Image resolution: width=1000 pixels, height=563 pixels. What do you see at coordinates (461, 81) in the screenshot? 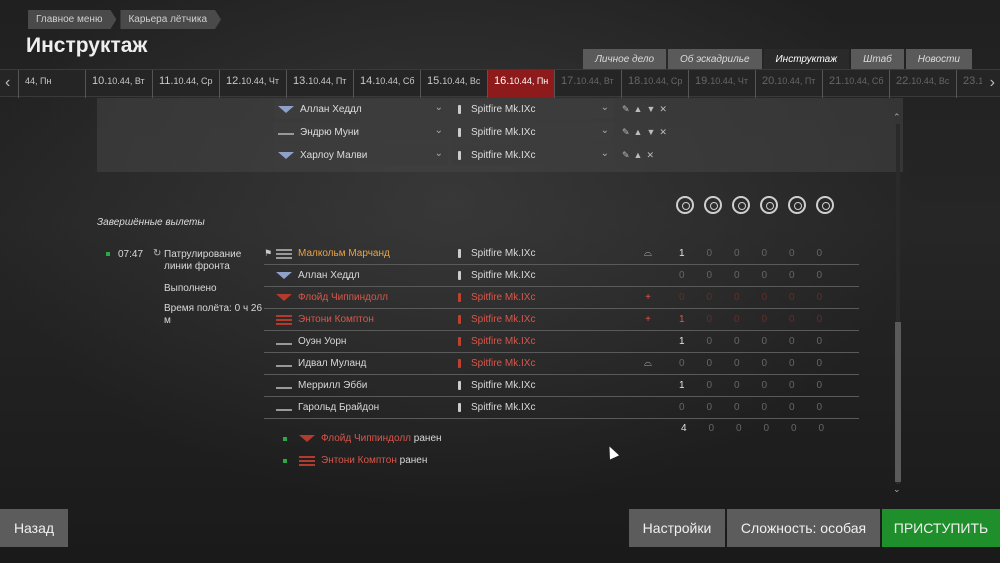
I see `date-rest: 10.44, Вс` at bounding box center [461, 81].